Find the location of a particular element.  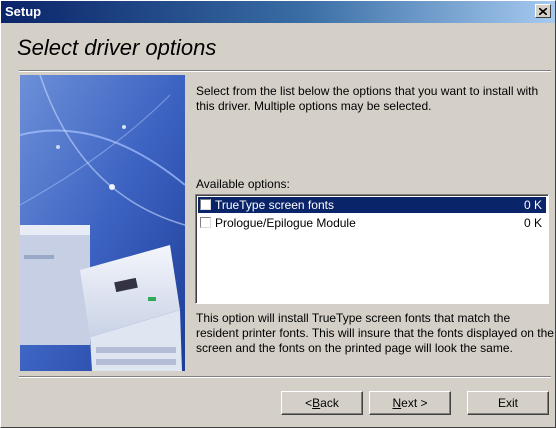

option-label: Prologue/Epilogue Module is located at coordinates (285, 223).